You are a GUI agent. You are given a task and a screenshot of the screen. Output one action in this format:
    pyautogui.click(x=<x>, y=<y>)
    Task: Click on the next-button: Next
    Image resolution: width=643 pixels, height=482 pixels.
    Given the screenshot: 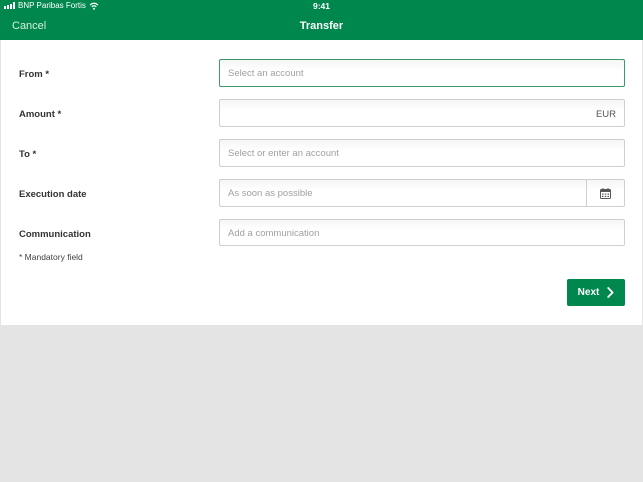 What is the action you would take?
    pyautogui.click(x=596, y=292)
    